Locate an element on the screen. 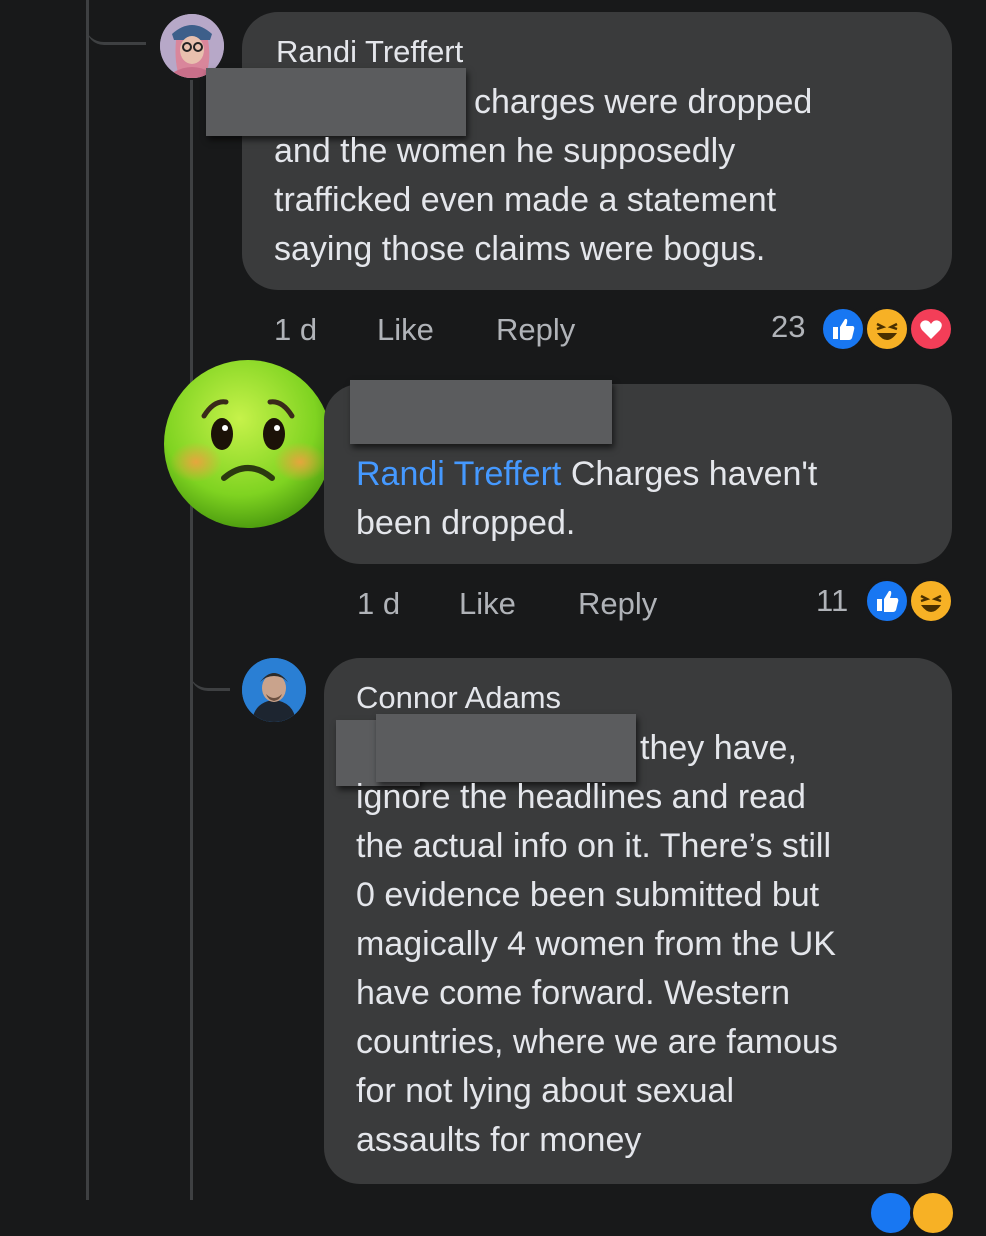 The image size is (986, 1236). reaction-count: 23 is located at coordinates (788, 327).